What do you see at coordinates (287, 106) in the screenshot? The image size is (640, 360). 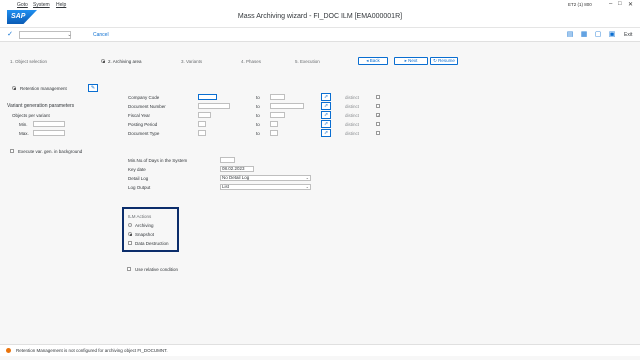 I see `document-number-to` at bounding box center [287, 106].